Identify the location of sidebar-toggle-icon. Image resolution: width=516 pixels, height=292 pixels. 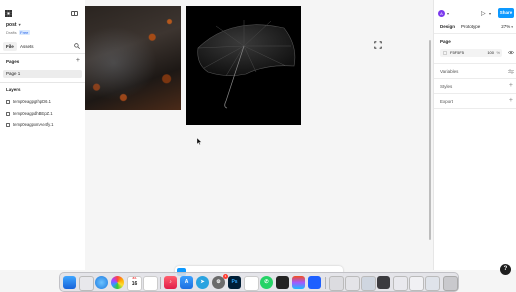
(74, 13).